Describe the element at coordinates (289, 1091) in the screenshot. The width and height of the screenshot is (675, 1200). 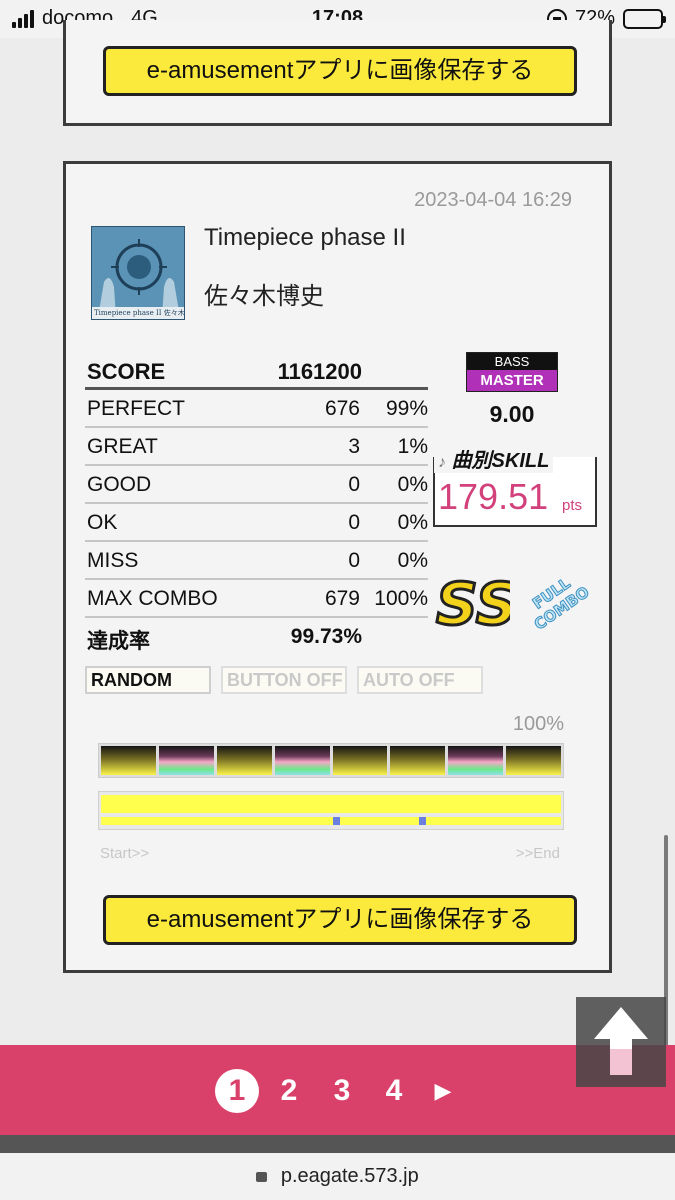
I see `page-2-button: 2` at that location.